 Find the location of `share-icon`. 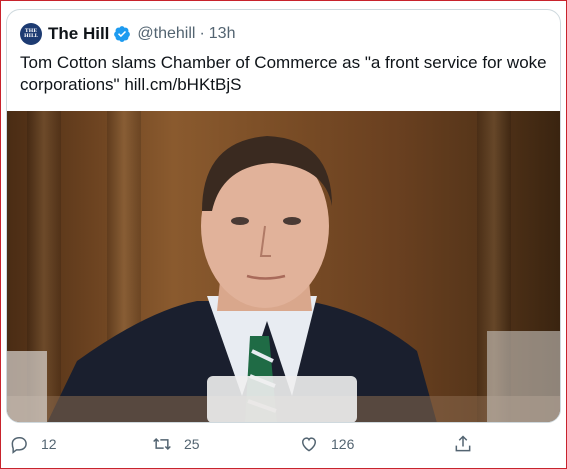

share-icon is located at coordinates (463, 443).